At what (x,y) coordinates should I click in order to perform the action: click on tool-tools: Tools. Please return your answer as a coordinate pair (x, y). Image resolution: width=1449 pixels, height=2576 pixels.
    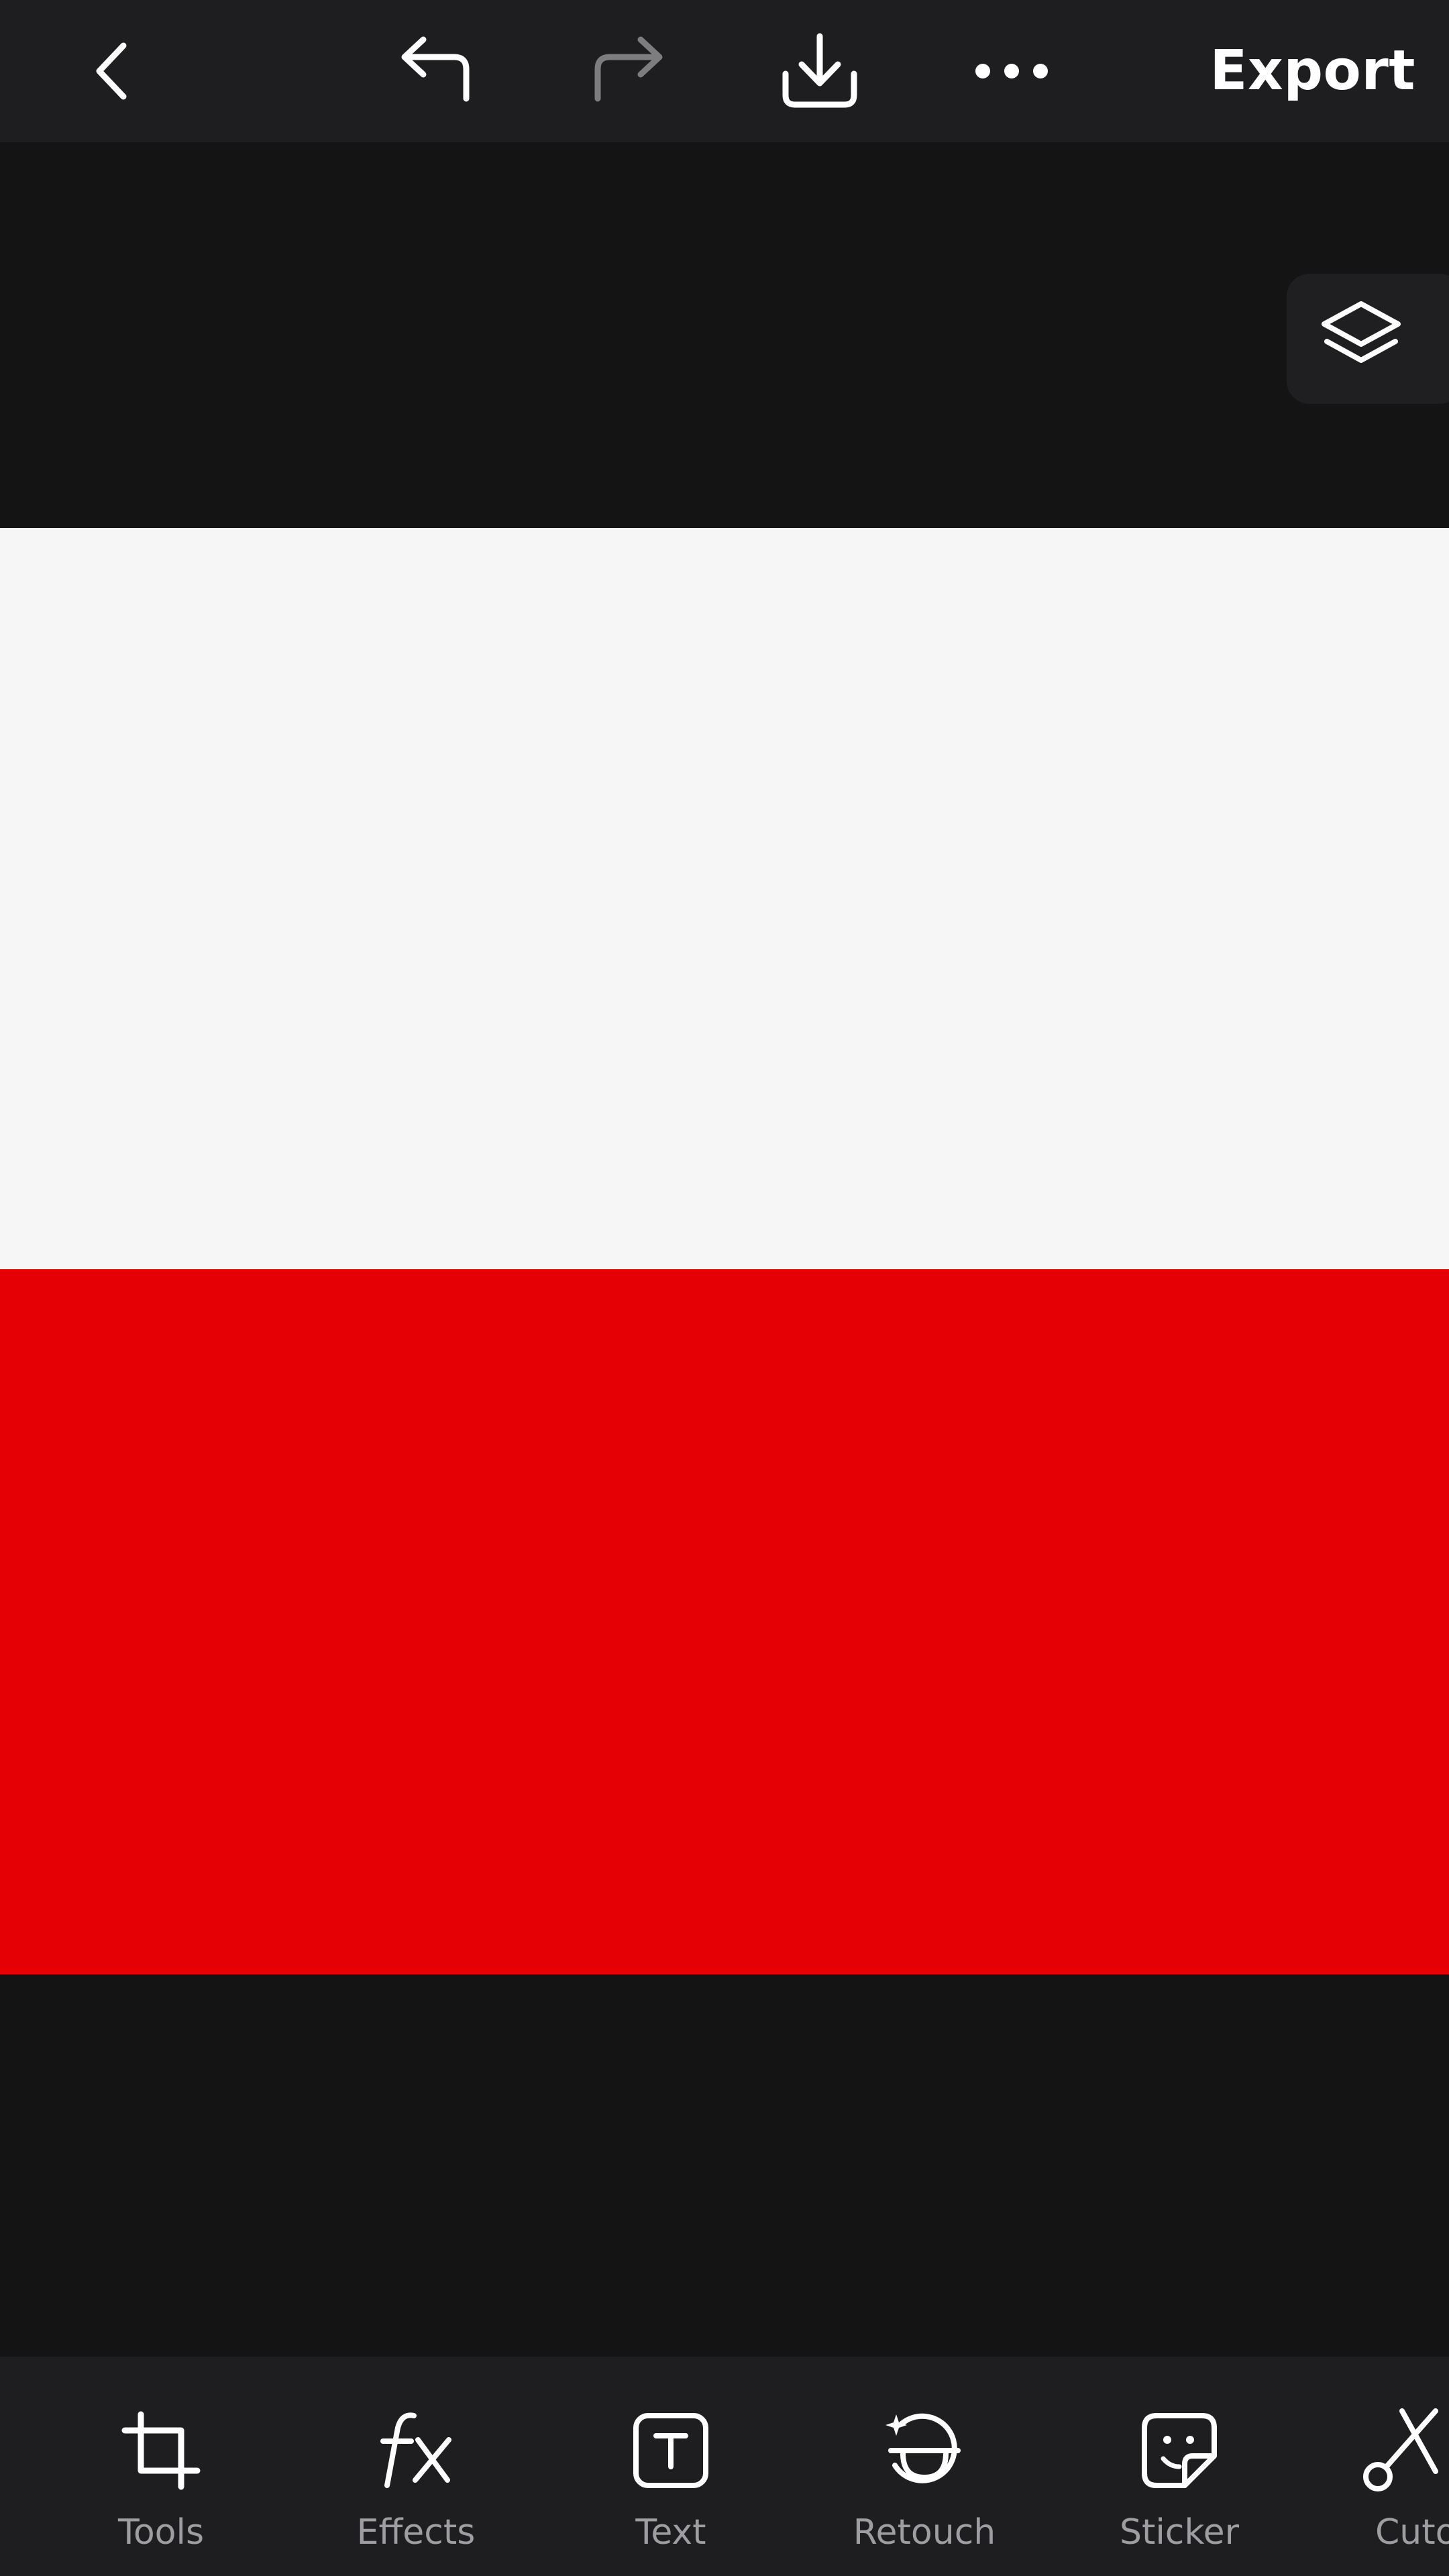
    Looking at the image, I should click on (161, 2466).